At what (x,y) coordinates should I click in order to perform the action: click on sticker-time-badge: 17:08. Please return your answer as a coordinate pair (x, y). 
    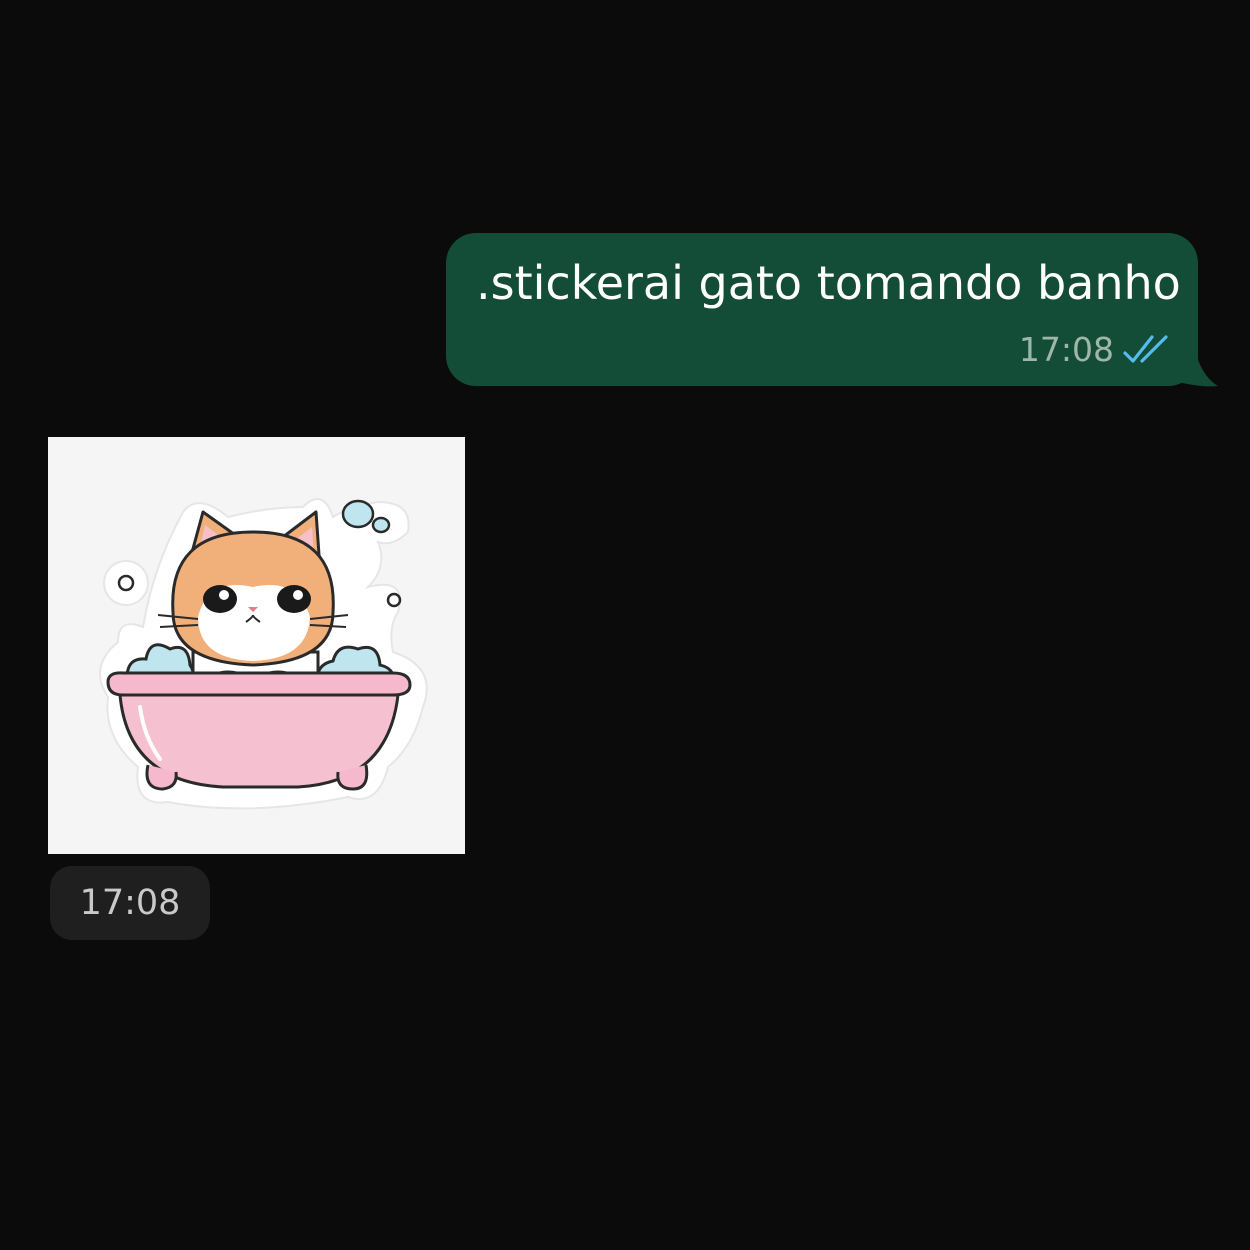
    Looking at the image, I should click on (130, 903).